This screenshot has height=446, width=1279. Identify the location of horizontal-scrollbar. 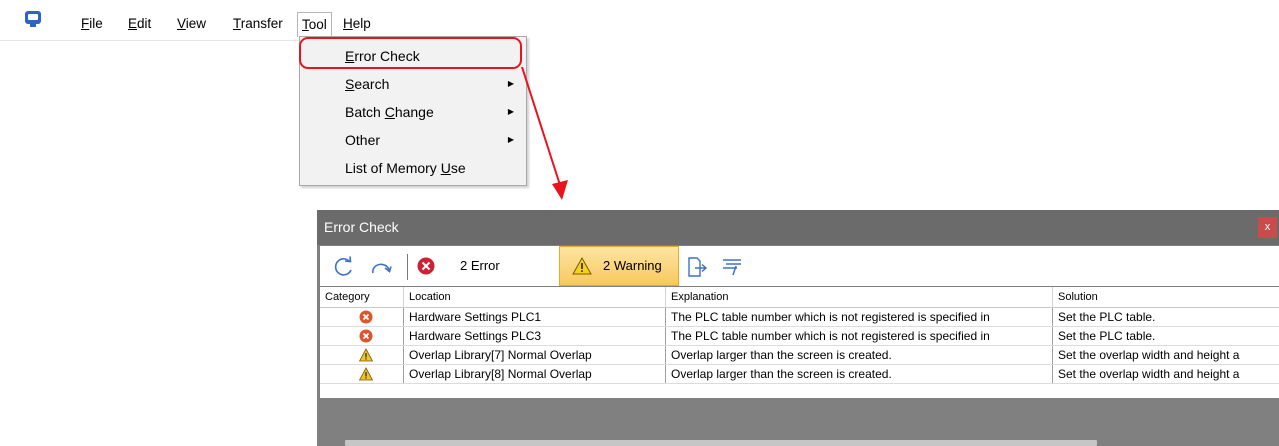
(721, 443).